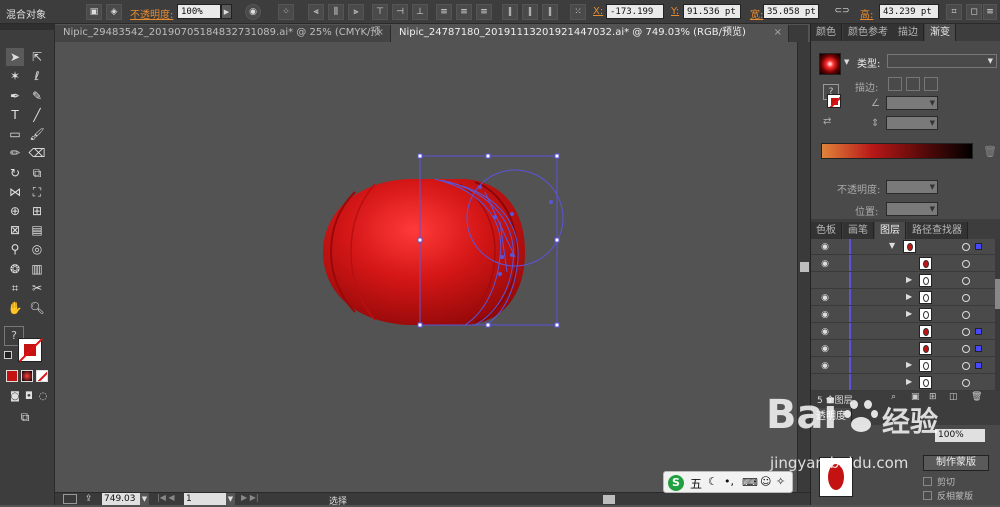 Image resolution: width=1000 pixels, height=507 pixels. Describe the element at coordinates (484, 12) in the screenshot. I see `distribute-bottom-icon: ≡` at that location.